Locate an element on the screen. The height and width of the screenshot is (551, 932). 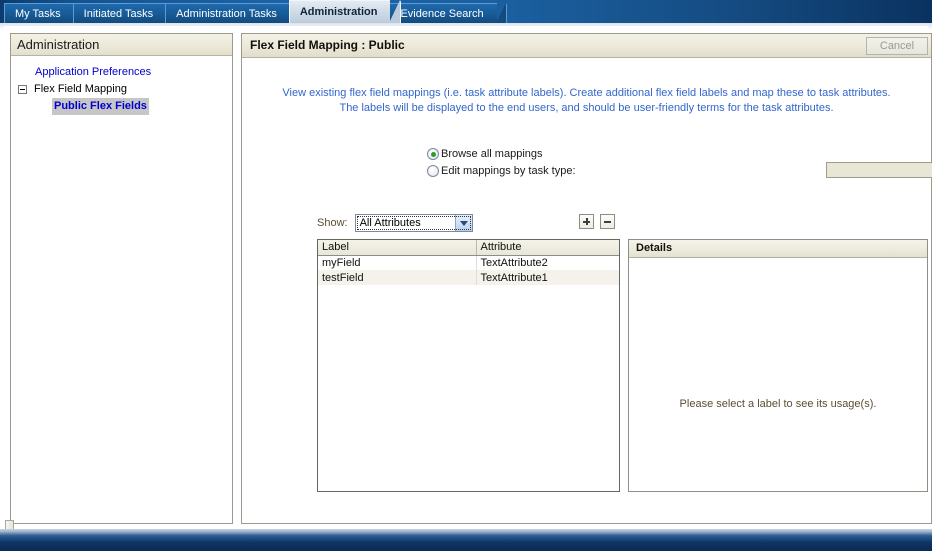
tab-administration: Administration is located at coordinates (345, 11).